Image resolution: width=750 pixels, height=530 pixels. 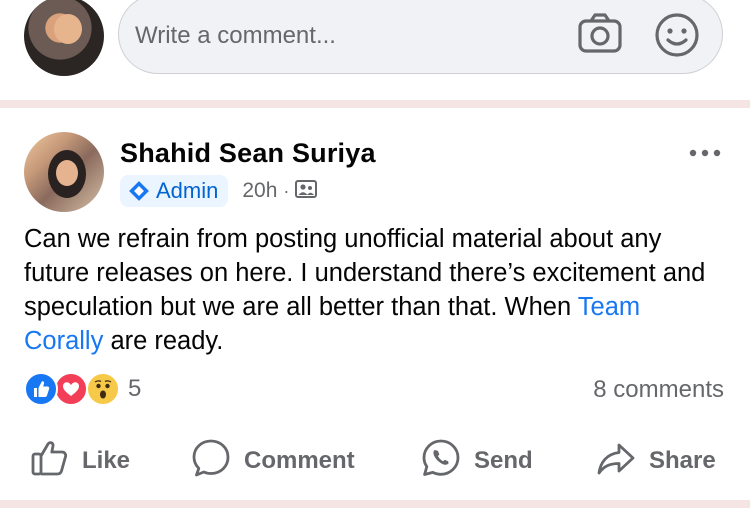 I want to click on love-icon, so click(x=71, y=389).